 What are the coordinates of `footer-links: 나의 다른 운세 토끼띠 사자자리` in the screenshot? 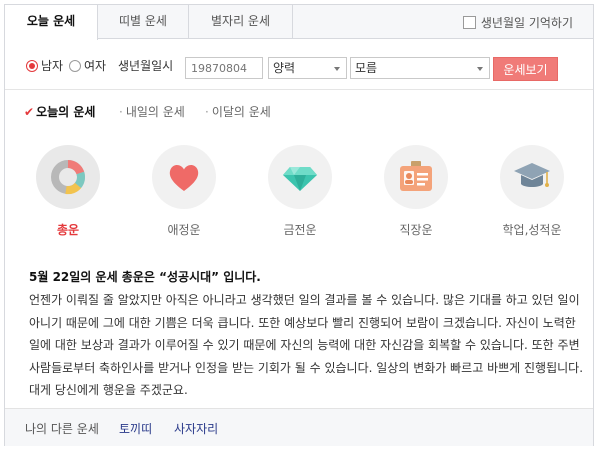 It's located at (299, 427).